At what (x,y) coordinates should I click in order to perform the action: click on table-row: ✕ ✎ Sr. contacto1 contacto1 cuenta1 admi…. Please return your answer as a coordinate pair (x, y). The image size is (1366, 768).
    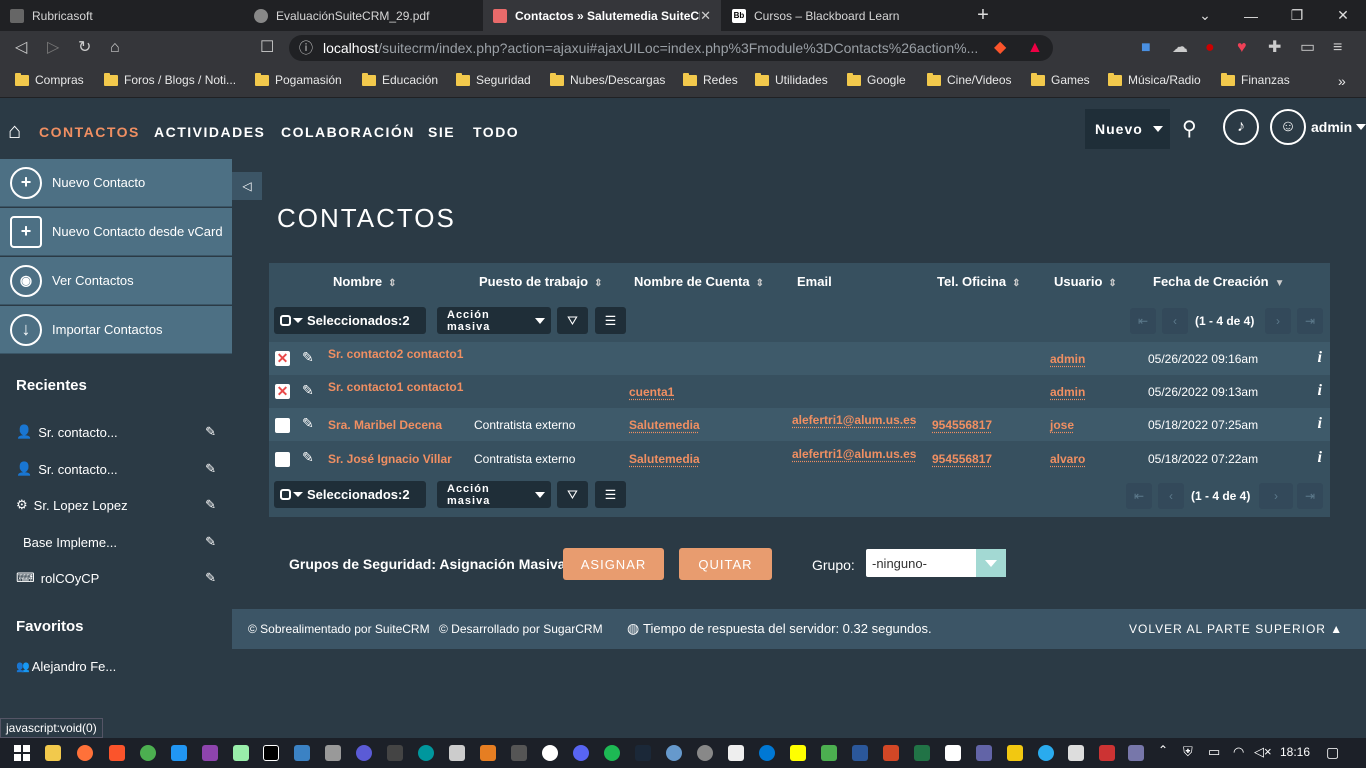
    Looking at the image, I should click on (799, 391).